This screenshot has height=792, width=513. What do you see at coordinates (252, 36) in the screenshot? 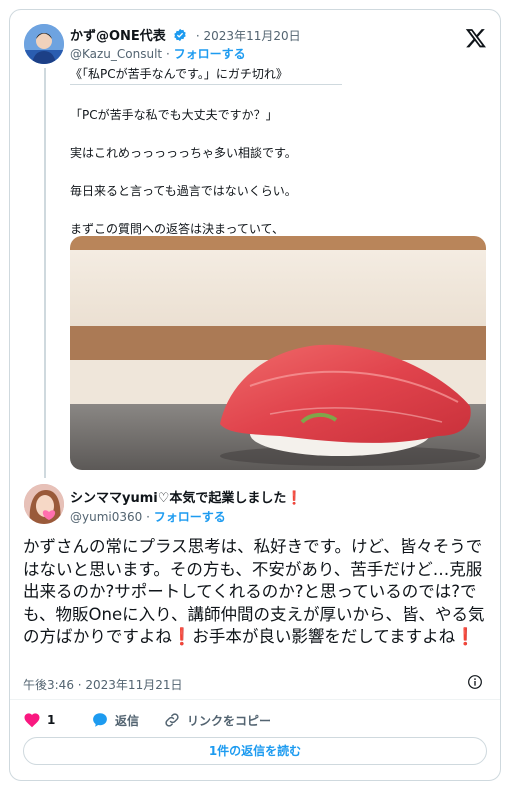
I see `tweet-date: 2023年11月20日` at bounding box center [252, 36].